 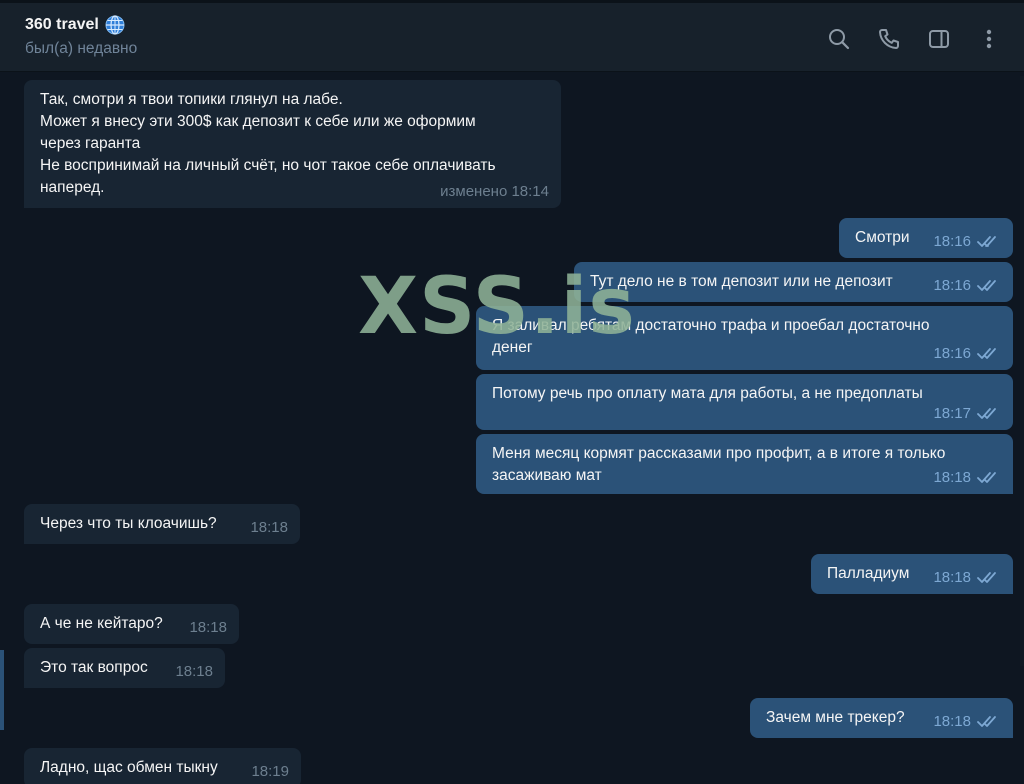 What do you see at coordinates (101, 623) in the screenshot?
I see `message-text: А че не кейтаро?` at bounding box center [101, 623].